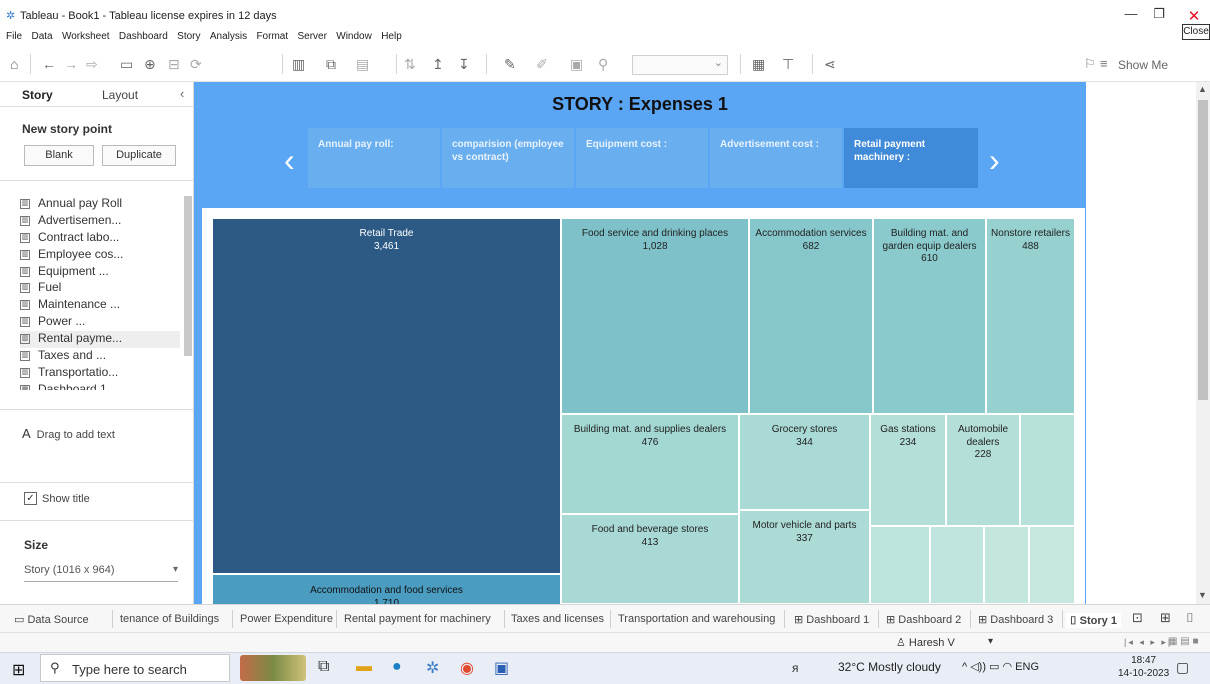 The width and height of the screenshot is (1210, 684). I want to click on forward-icon: →, so click(71, 64).